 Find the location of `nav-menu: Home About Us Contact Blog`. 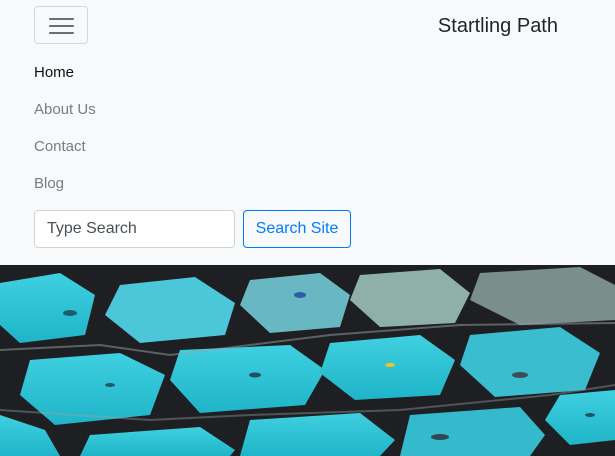

nav-menu: Home About Us Contact Blog is located at coordinates (65, 128).